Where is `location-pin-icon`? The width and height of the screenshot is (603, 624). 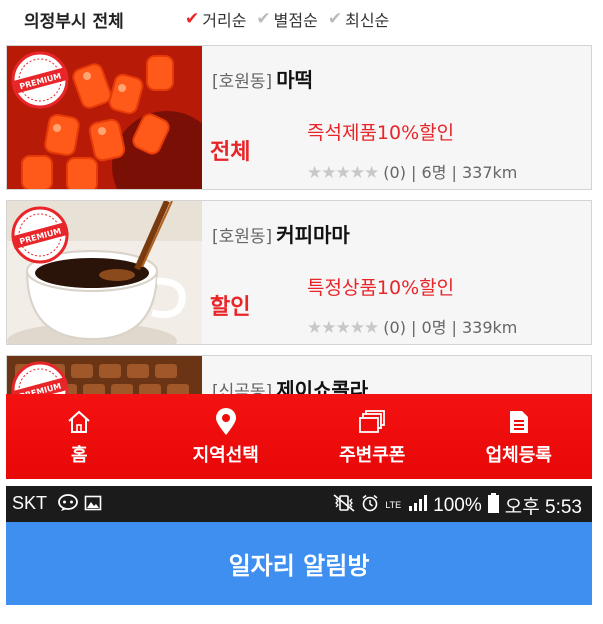 location-pin-icon is located at coordinates (226, 422).